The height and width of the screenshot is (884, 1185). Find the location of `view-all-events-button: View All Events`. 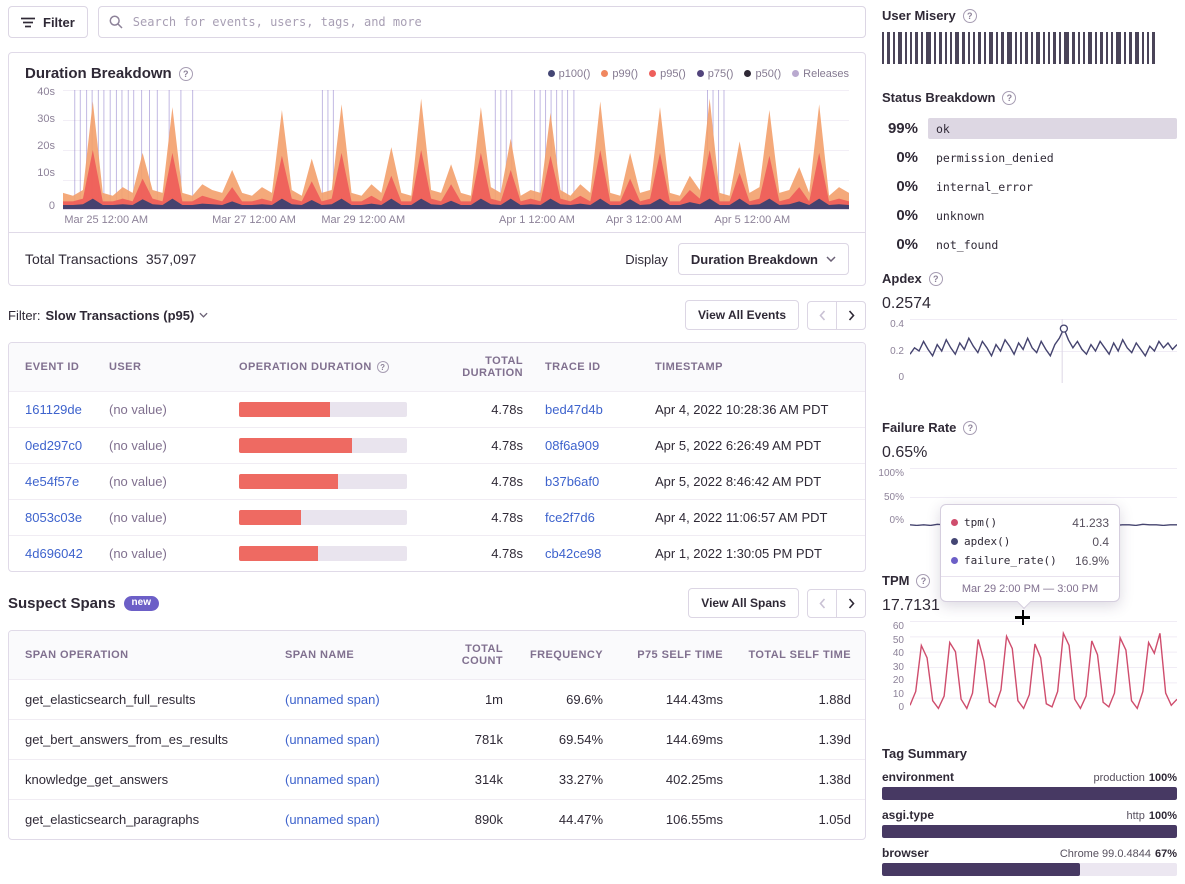

view-all-events-button: View All Events is located at coordinates (741, 315).